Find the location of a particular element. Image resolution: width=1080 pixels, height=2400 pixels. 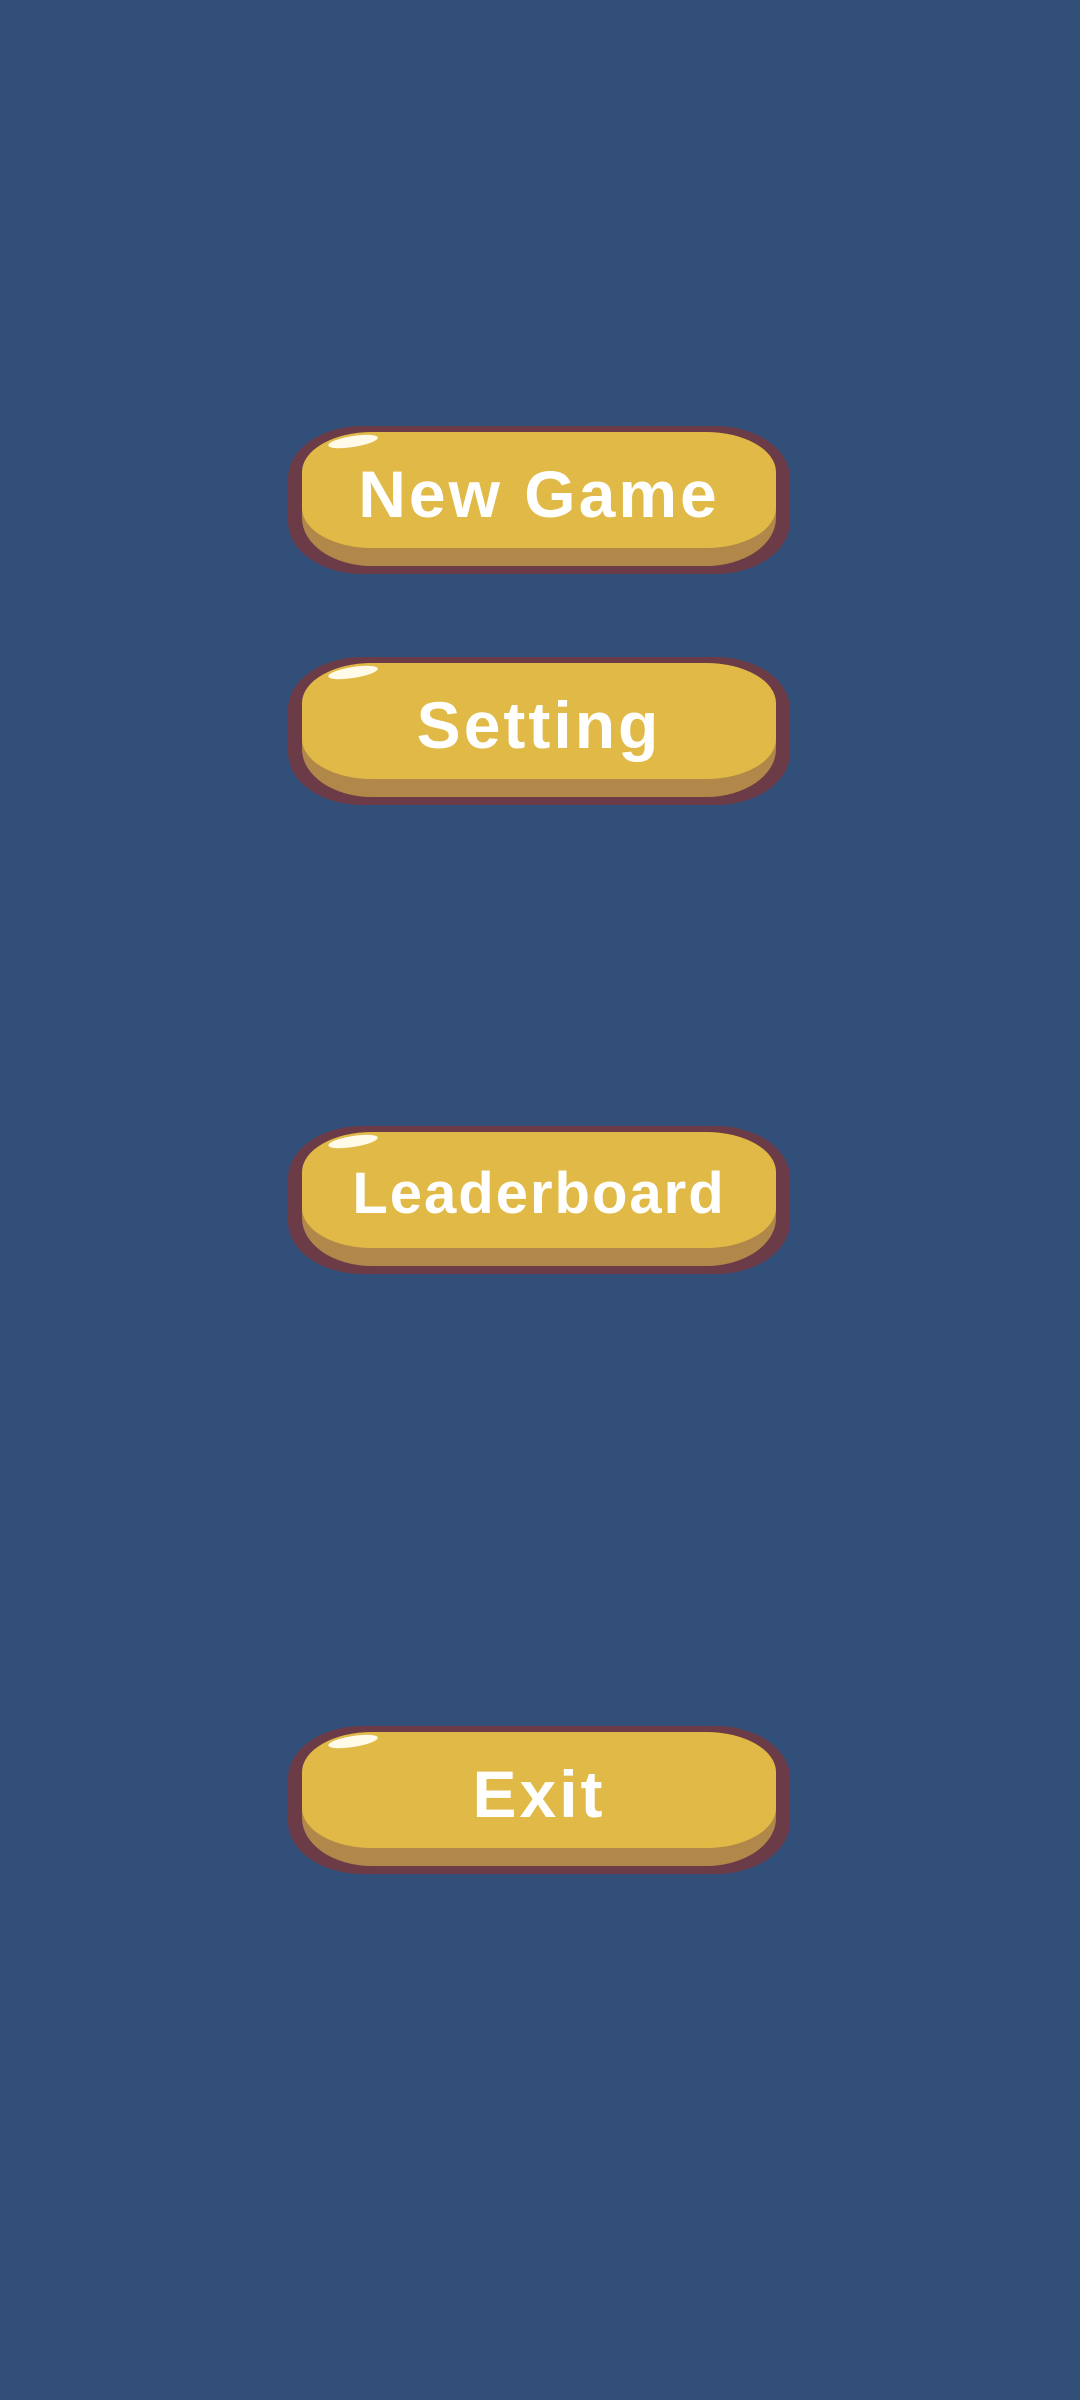

new-game-label: New Game is located at coordinates (539, 494).